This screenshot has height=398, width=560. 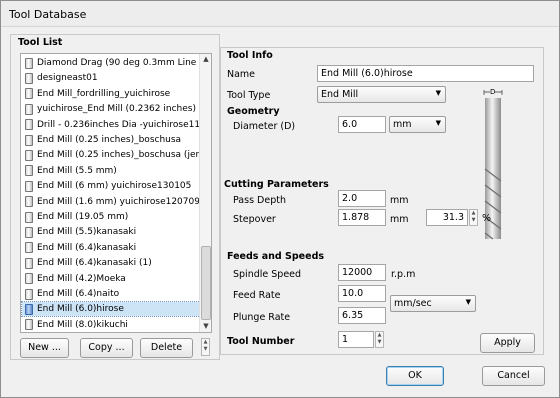 I want to click on tool-list-item: End Mill (5.5)kanasaki, so click(x=111, y=232).